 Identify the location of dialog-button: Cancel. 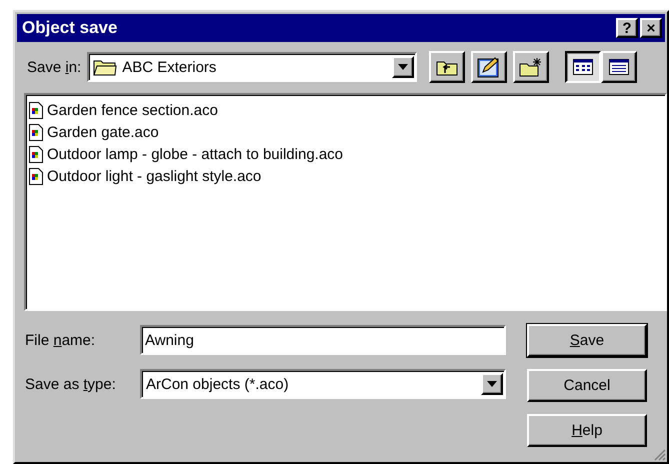
(587, 385).